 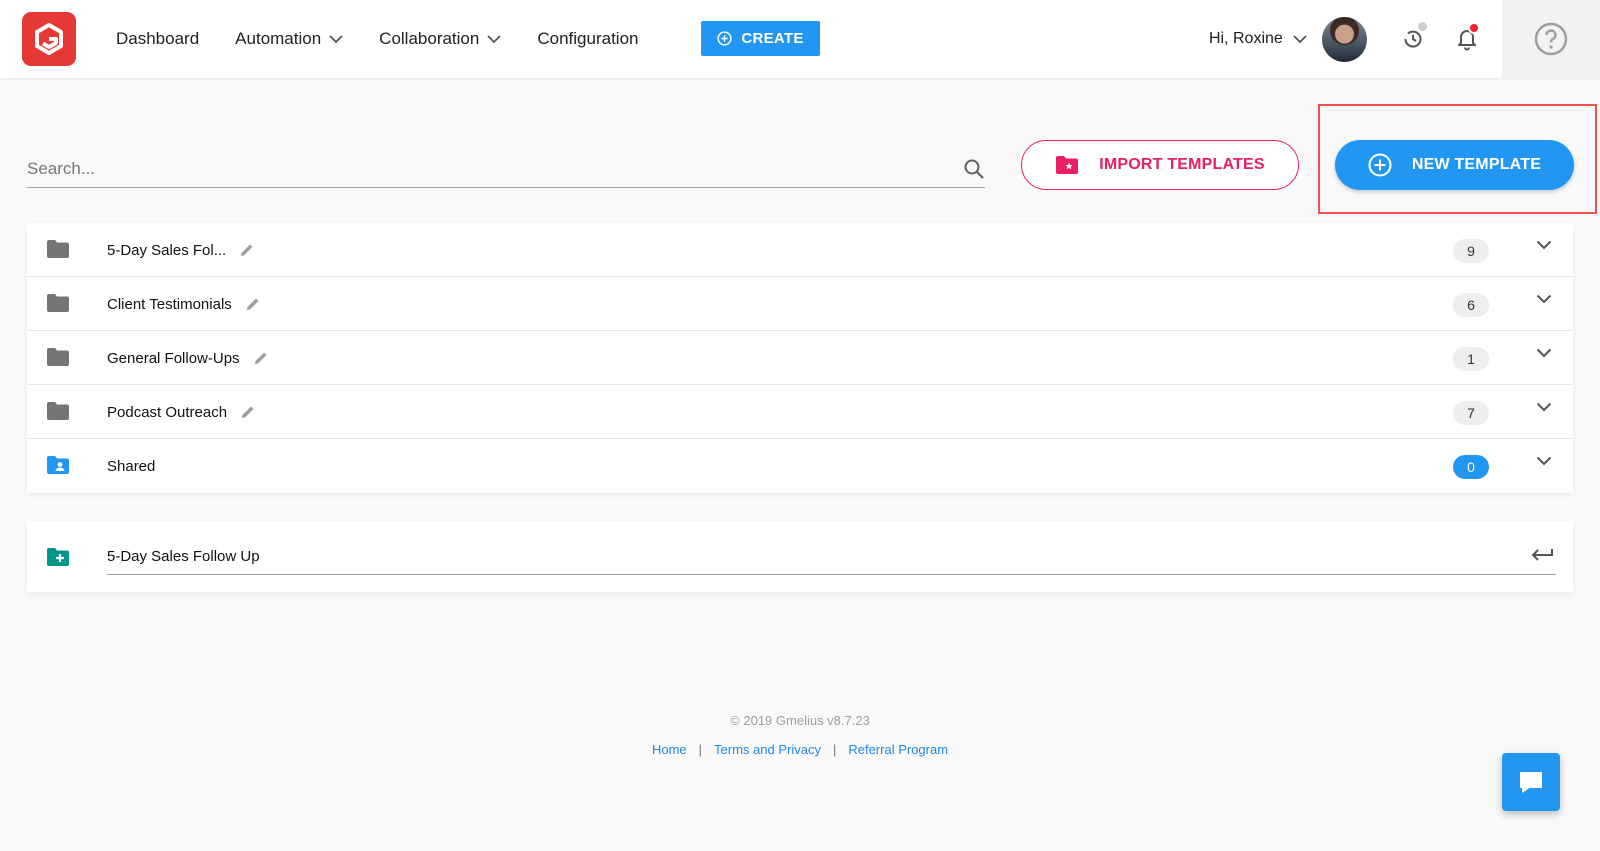 I want to click on folder-row-shared: Shared 0, so click(x=800, y=466).